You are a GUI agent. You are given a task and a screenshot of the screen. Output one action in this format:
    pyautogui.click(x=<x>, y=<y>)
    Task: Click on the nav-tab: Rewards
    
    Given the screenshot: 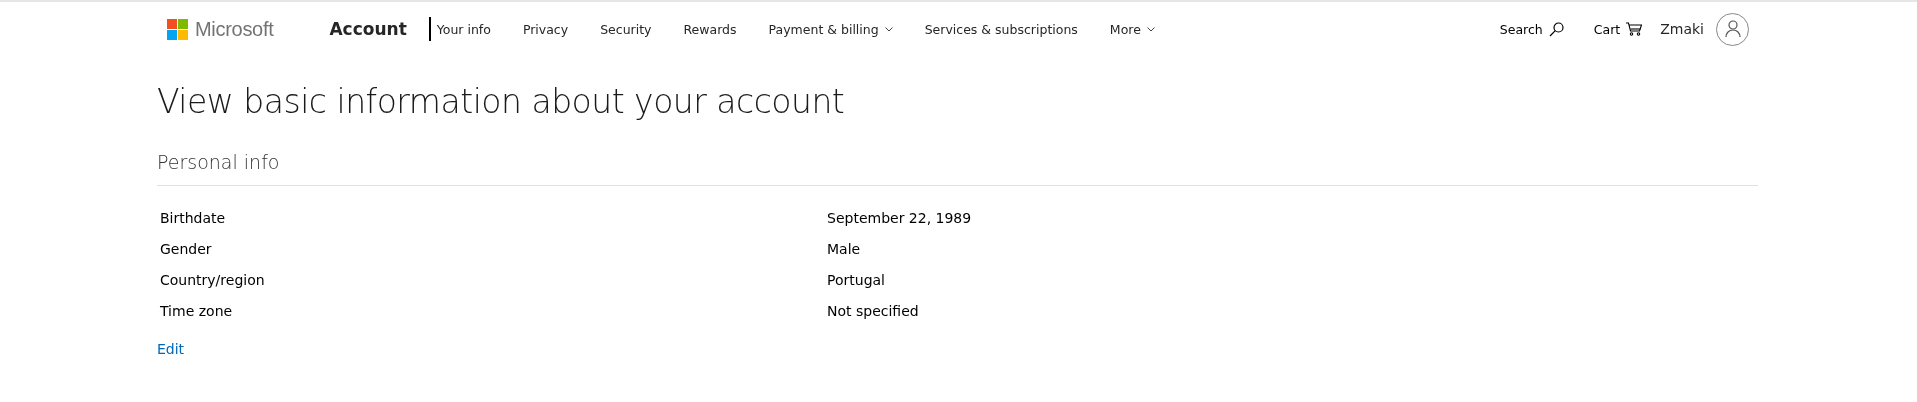 What is the action you would take?
    pyautogui.click(x=713, y=29)
    